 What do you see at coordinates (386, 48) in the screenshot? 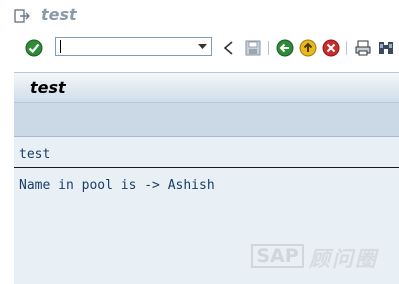
I see `find-icon` at bounding box center [386, 48].